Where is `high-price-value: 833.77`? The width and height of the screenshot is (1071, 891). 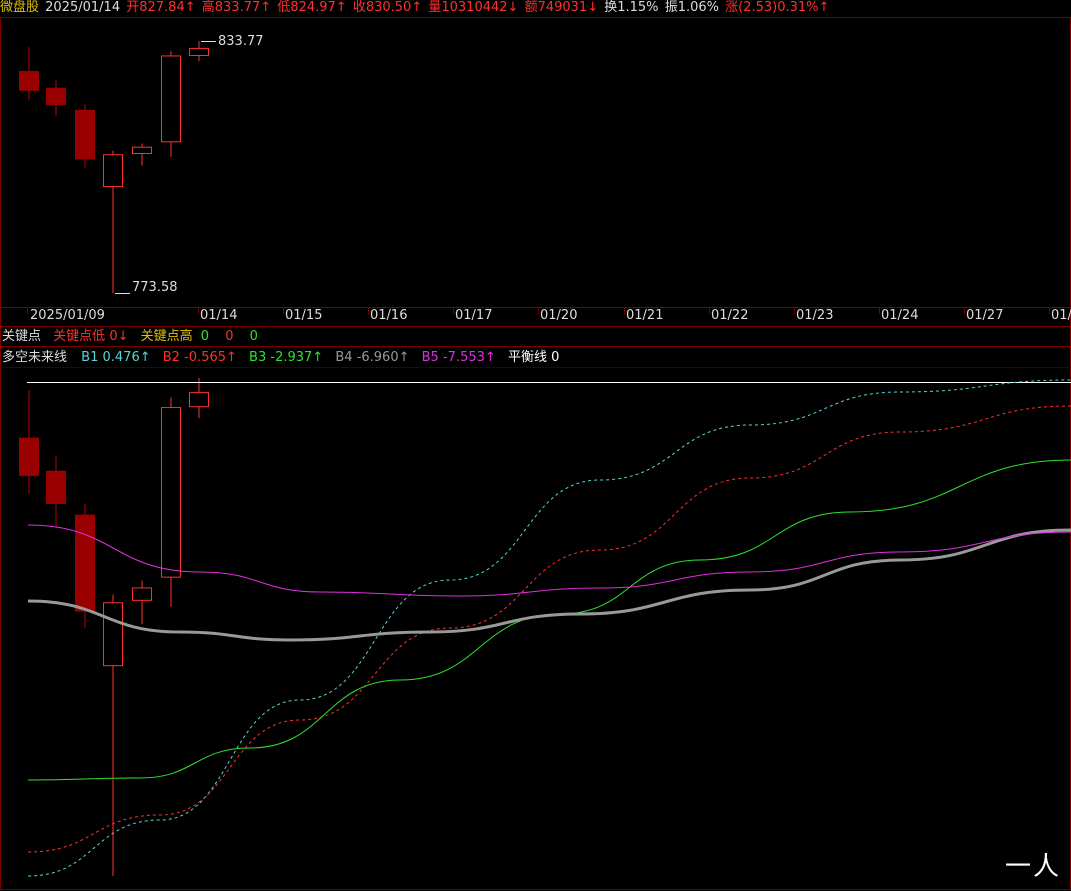
high-price-value: 833.77 is located at coordinates (241, 41).